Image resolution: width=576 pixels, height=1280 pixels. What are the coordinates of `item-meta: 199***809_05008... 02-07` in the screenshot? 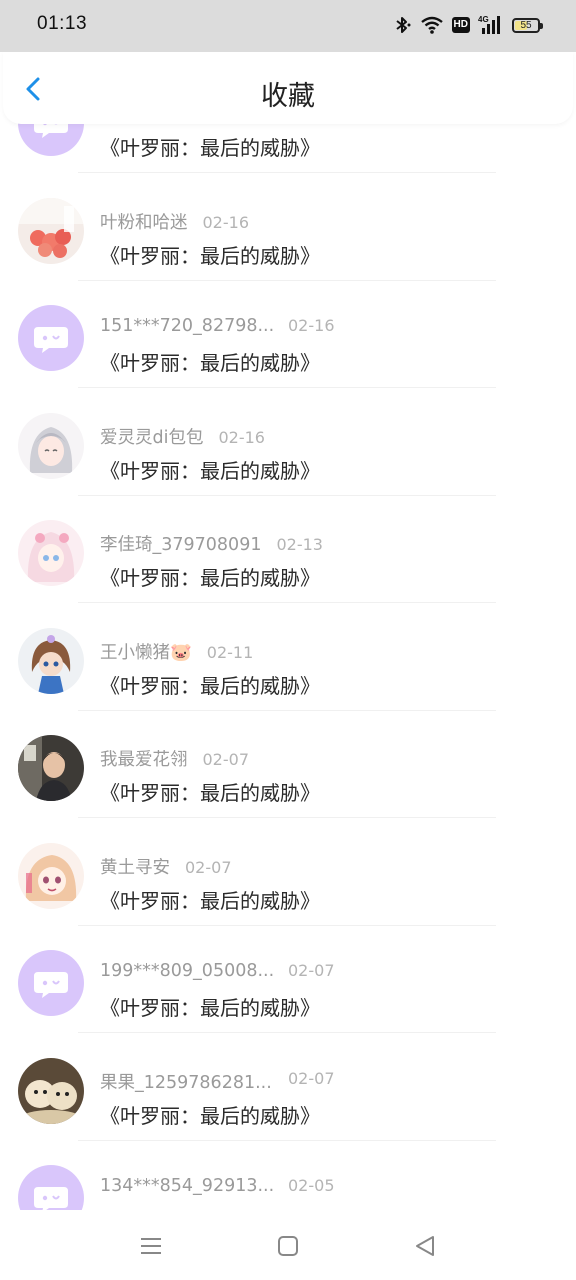 It's located at (217, 972).